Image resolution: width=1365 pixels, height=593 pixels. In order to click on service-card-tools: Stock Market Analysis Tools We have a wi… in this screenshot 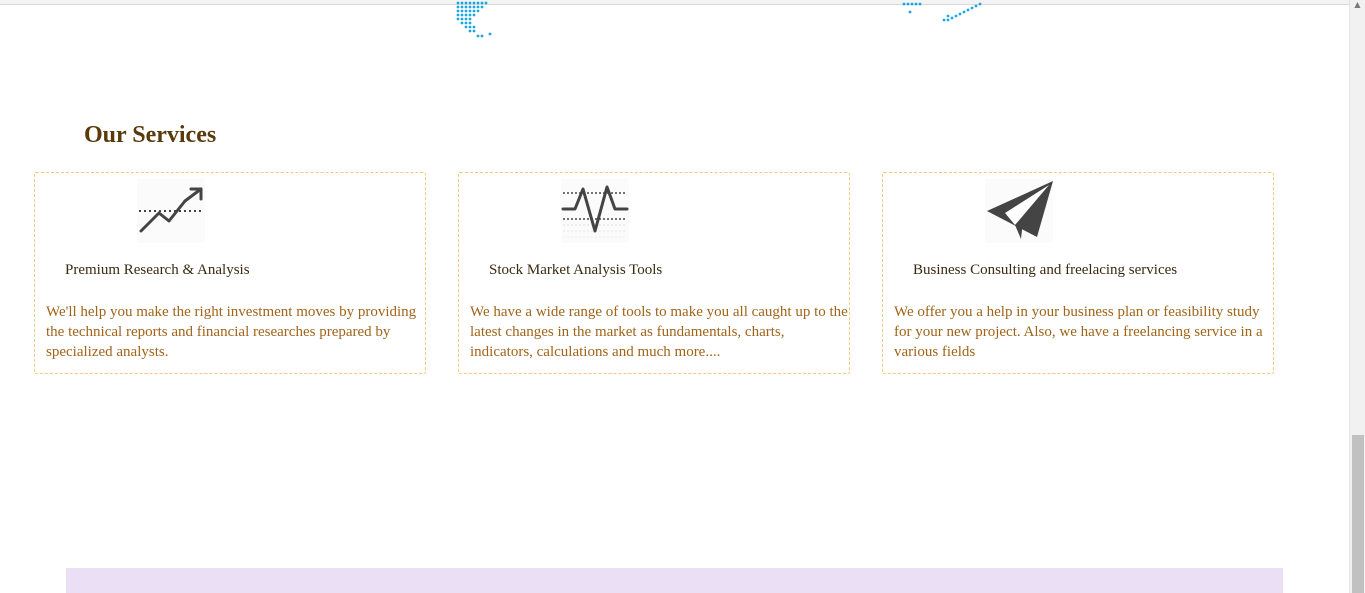, I will do `click(654, 273)`.